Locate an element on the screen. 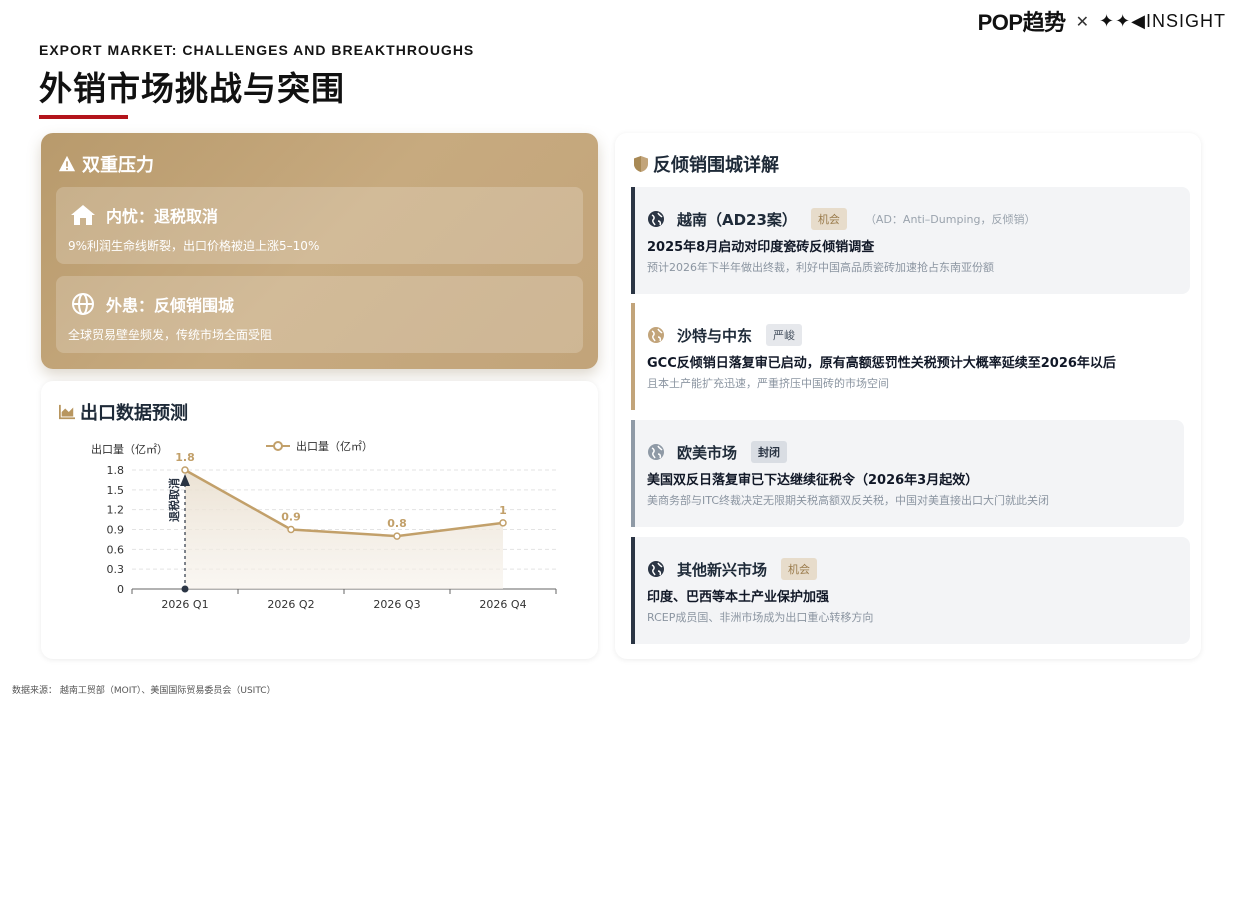 This screenshot has height=916, width=1240. market-name: 越南（AD23案） is located at coordinates (737, 219).